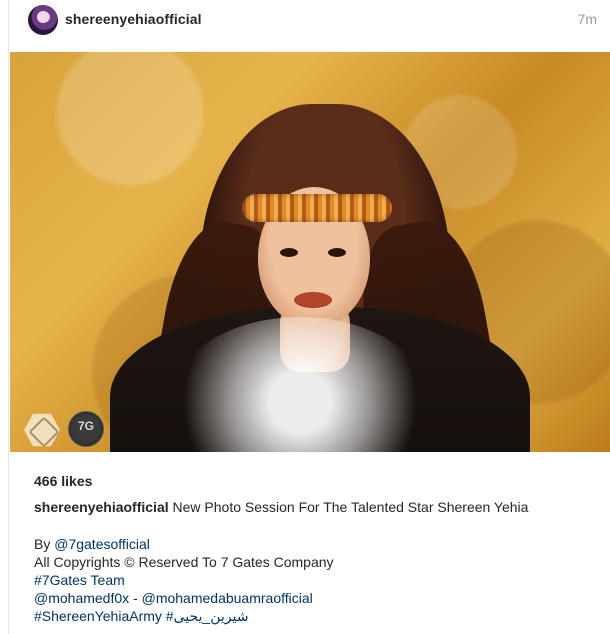 Image resolution: width=610 pixels, height=634 pixels. What do you see at coordinates (207, 616) in the screenshot?
I see `hashtag-2: #شيرين_يحيى` at bounding box center [207, 616].